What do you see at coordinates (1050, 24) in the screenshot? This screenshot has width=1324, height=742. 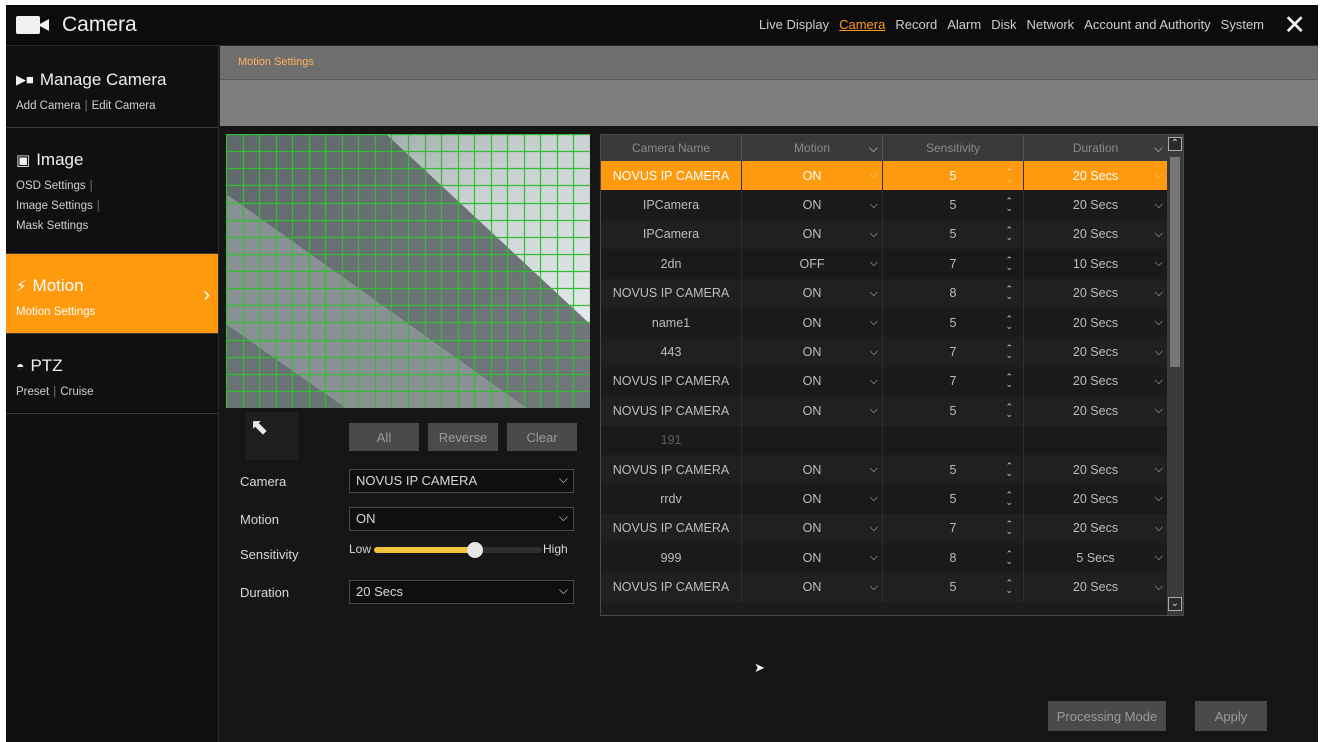 I see `nav-network: Network` at bounding box center [1050, 24].